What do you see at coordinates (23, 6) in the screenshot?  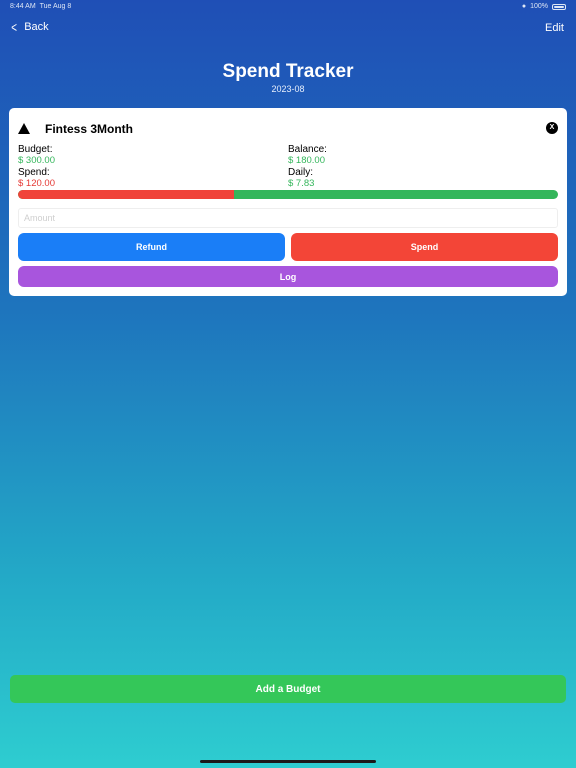 I see `status-time-text: 8:44 AM` at bounding box center [23, 6].